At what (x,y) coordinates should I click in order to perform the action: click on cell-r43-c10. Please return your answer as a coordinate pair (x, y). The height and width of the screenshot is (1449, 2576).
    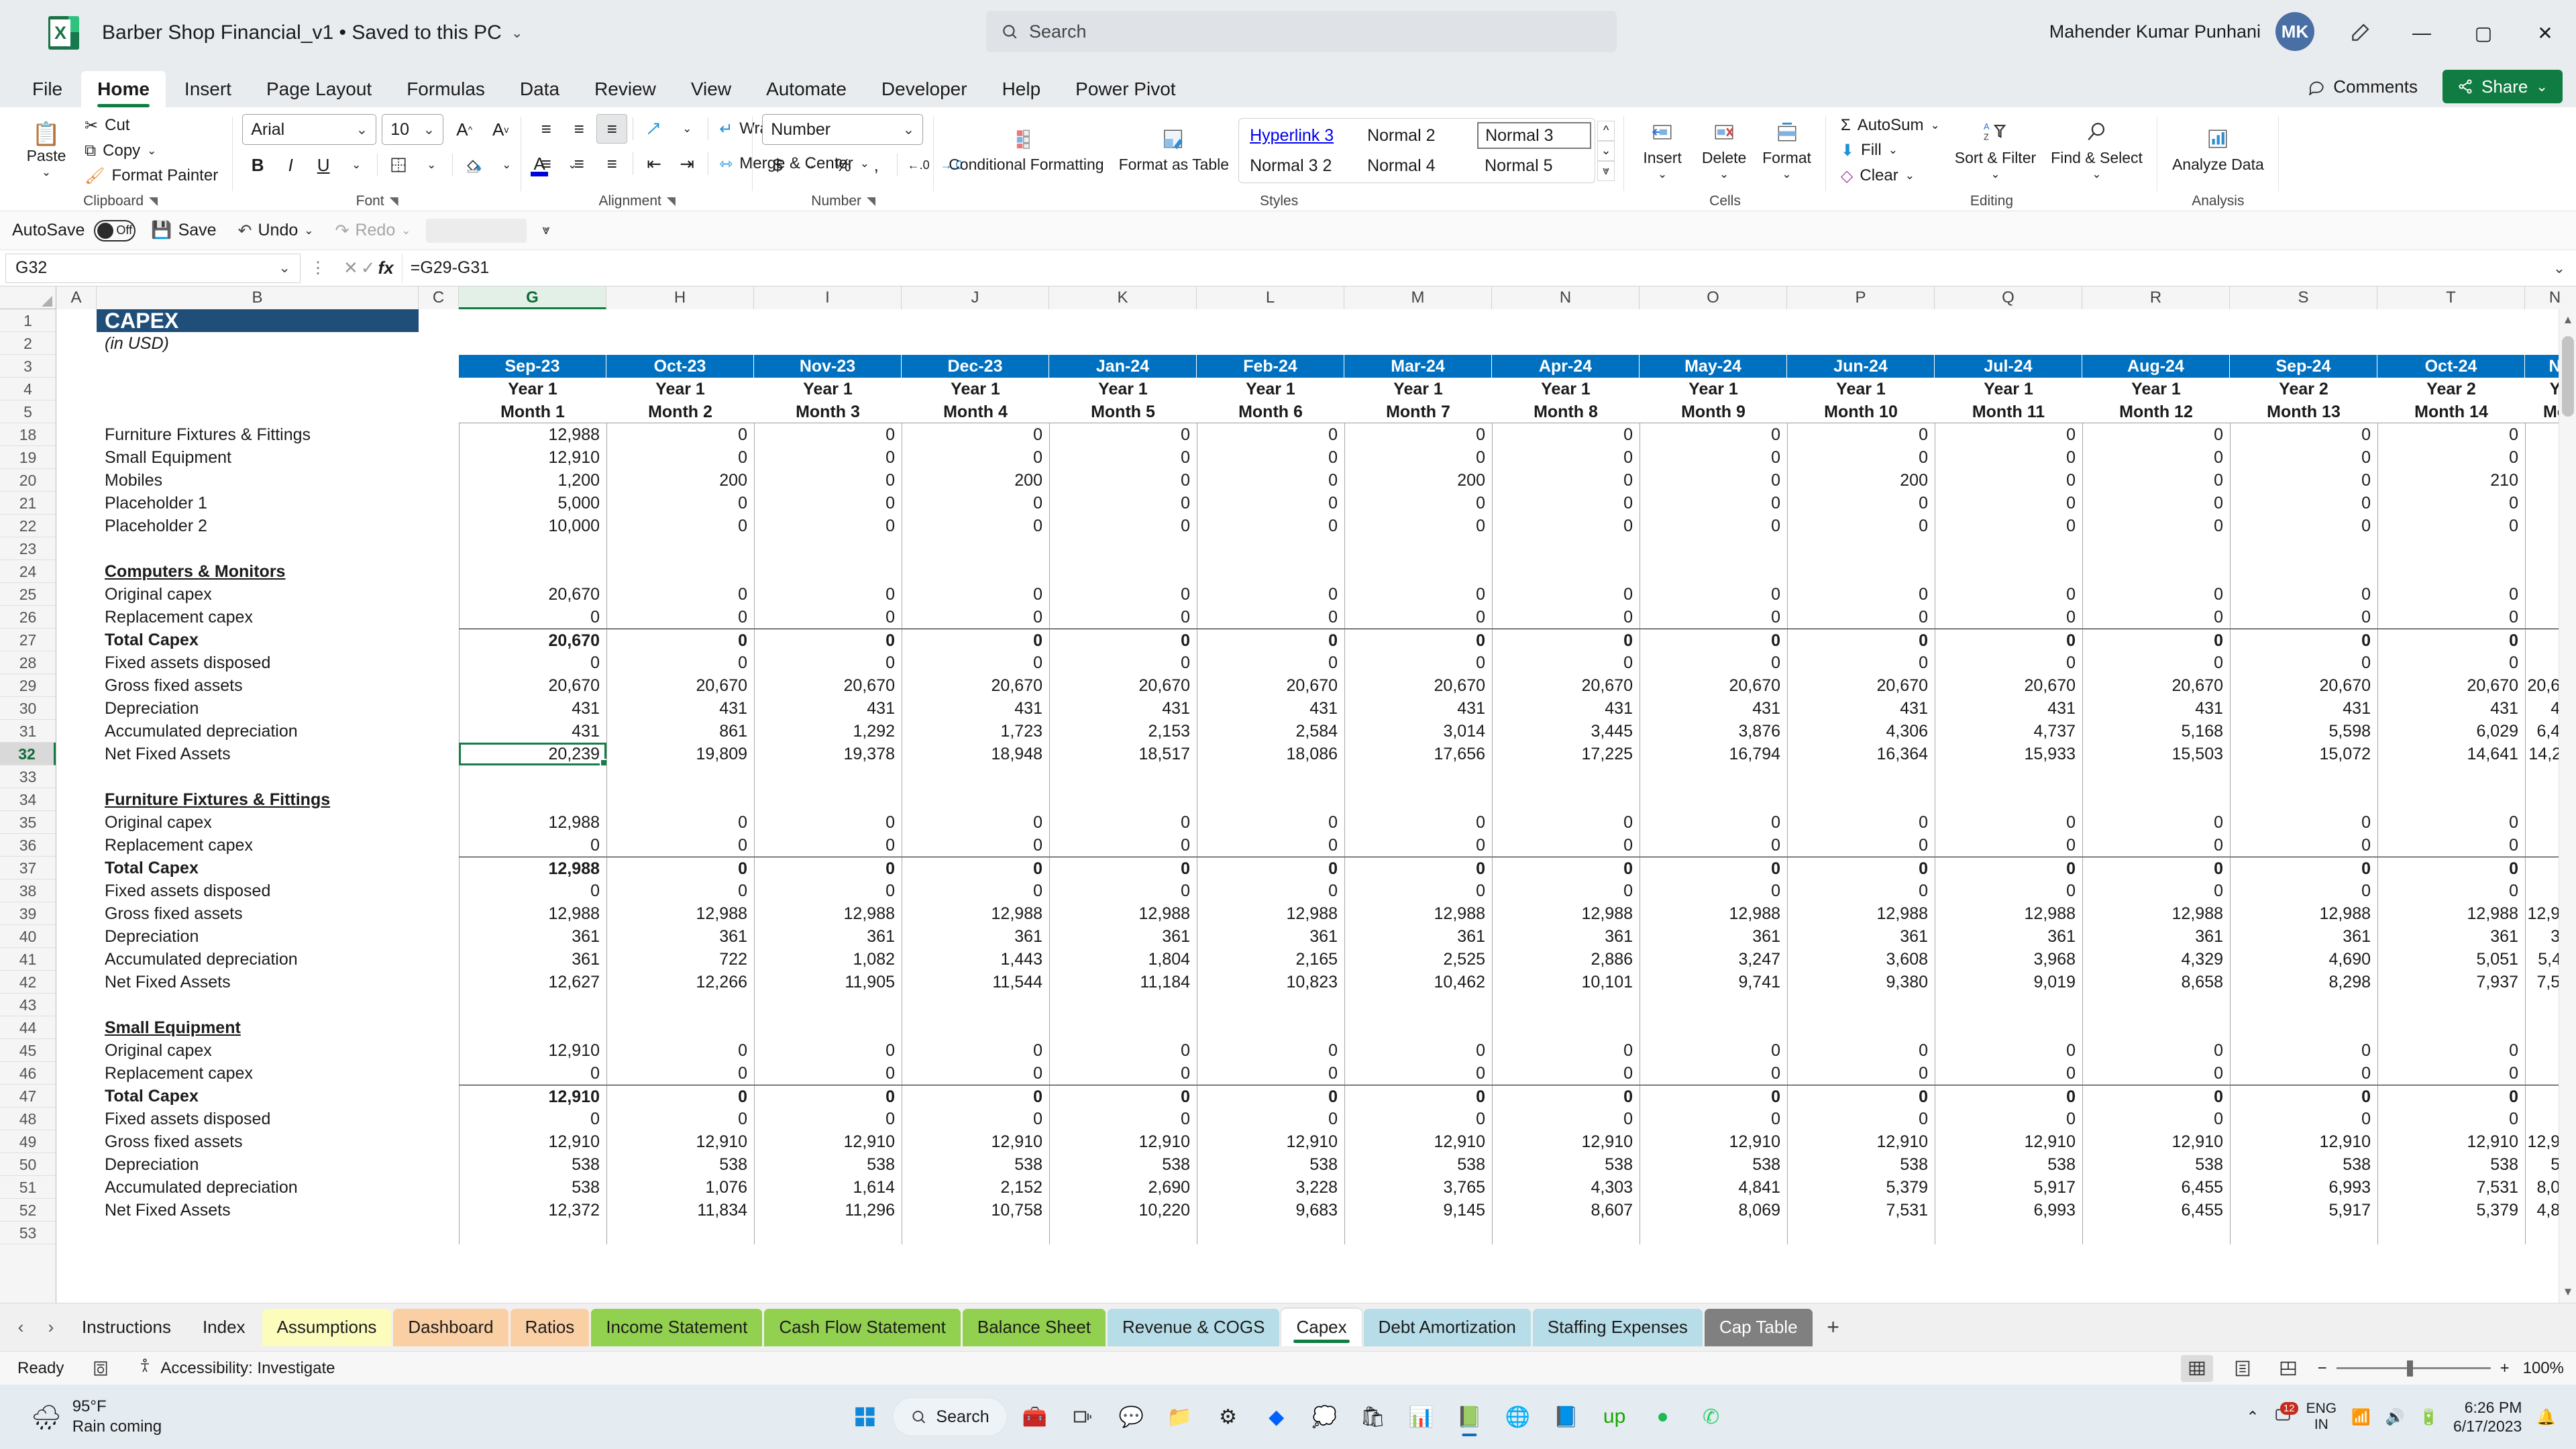
    Looking at the image, I should click on (2008, 1005).